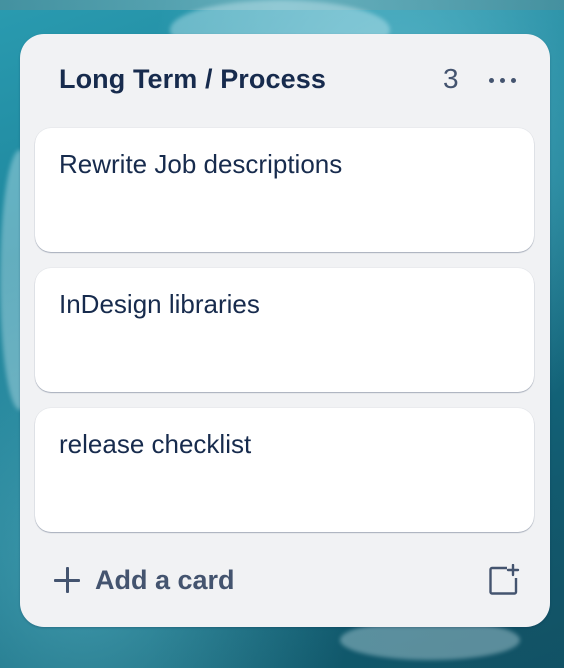  I want to click on more-horizontal-icon, so click(502, 80).